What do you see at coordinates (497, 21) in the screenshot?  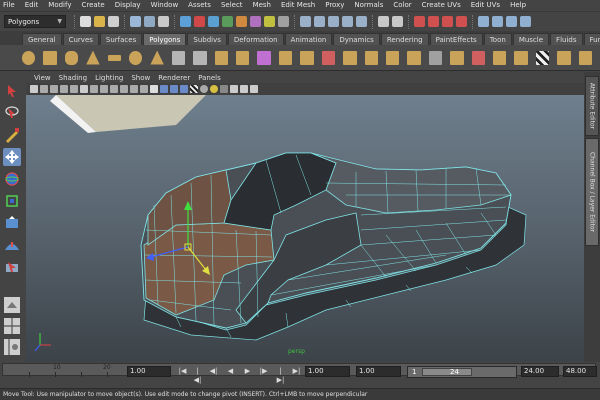 I see `attribute-editor-toggle-icon` at bounding box center [497, 21].